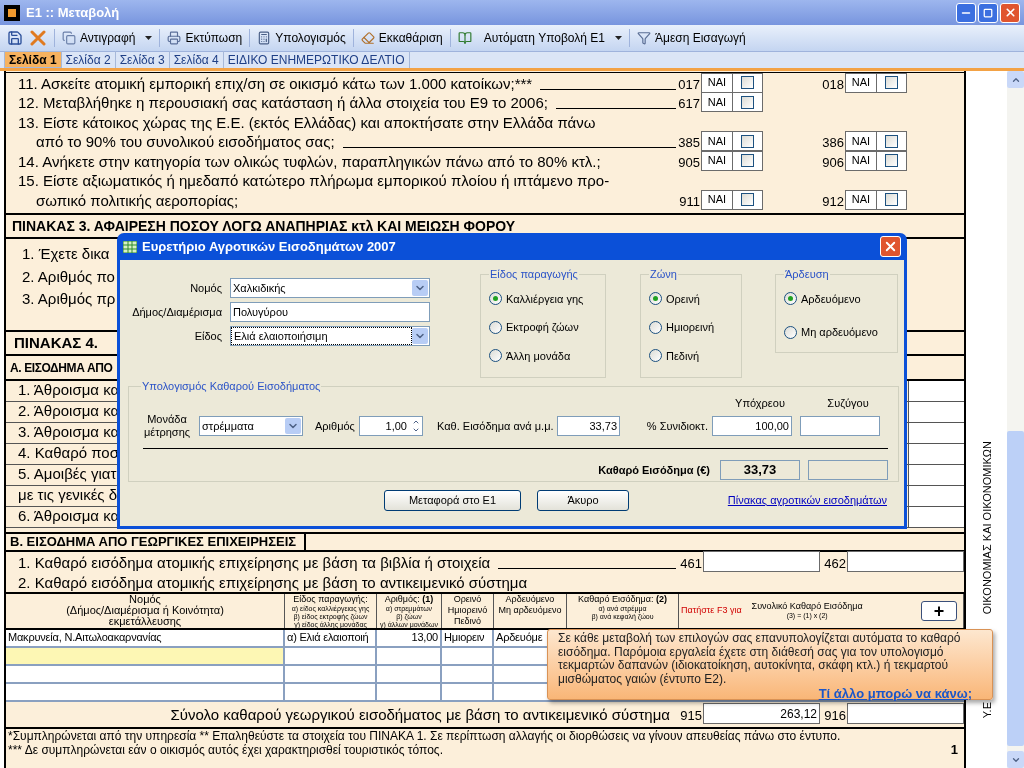  Describe the element at coordinates (66, 253) in the screenshot. I see `row-text: 1. Έχετε δικα` at that location.